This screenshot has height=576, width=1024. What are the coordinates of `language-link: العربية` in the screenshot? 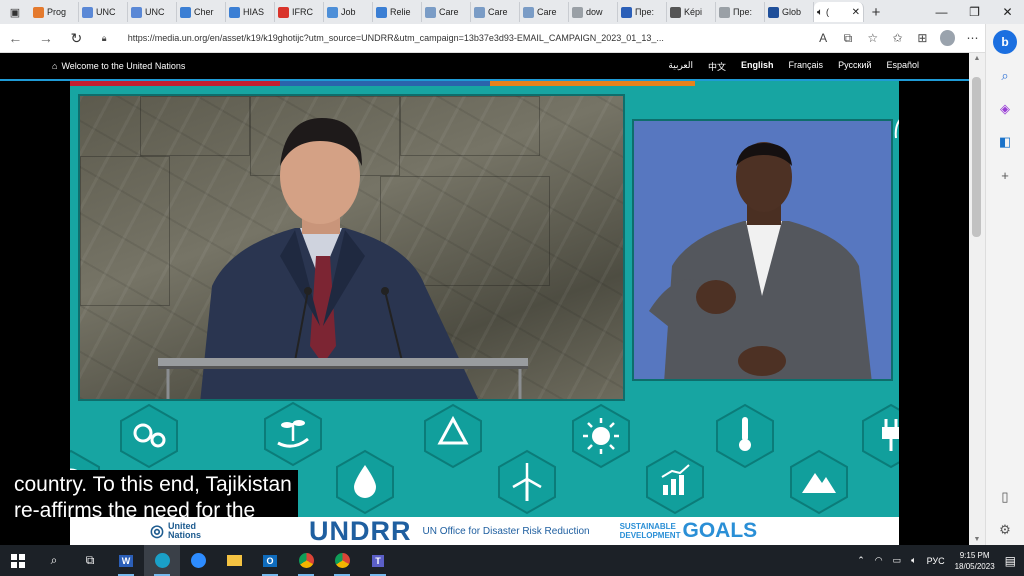 It's located at (680, 66).